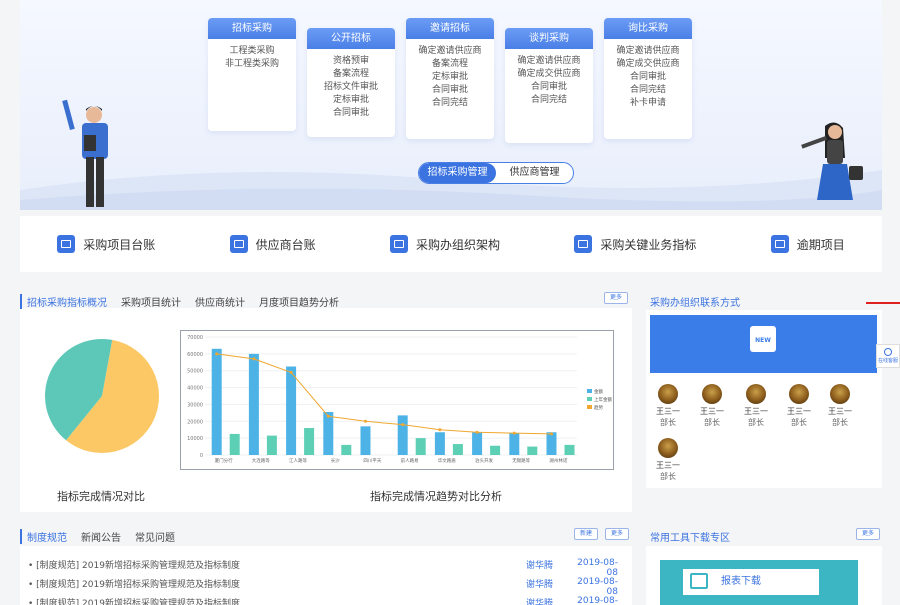 The width and height of the screenshot is (900, 605). Describe the element at coordinates (151, 301) in the screenshot. I see `tab-project-stats: 采购项目统计` at that location.